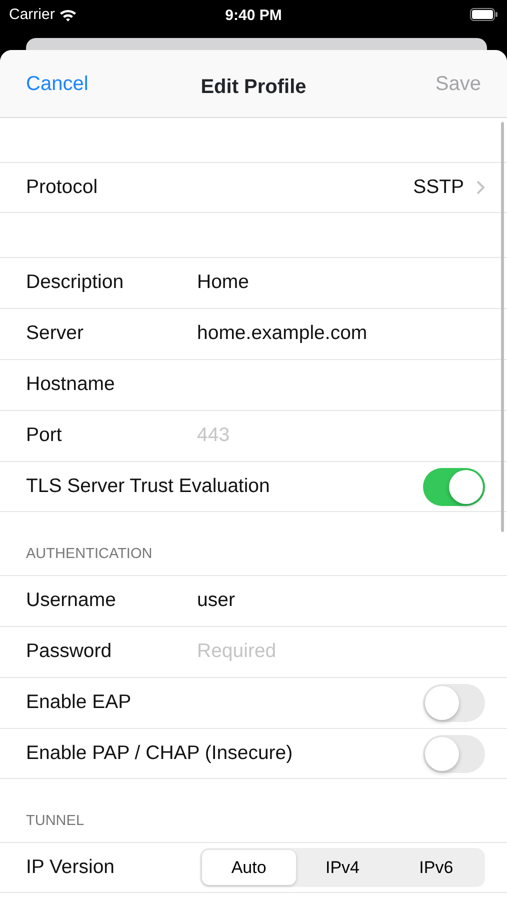 This screenshot has width=507, height=900. I want to click on section-header: AUTHENTICATION, so click(89, 554).